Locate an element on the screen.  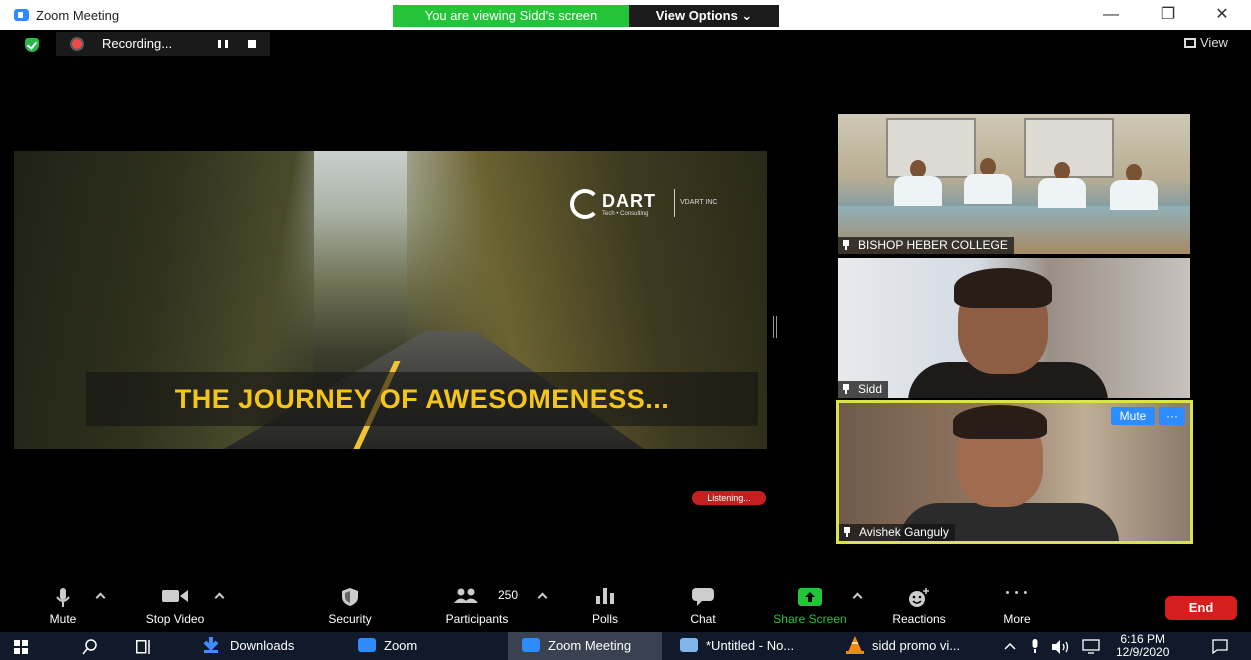
windows-start-icon is located at coordinates (21, 647).